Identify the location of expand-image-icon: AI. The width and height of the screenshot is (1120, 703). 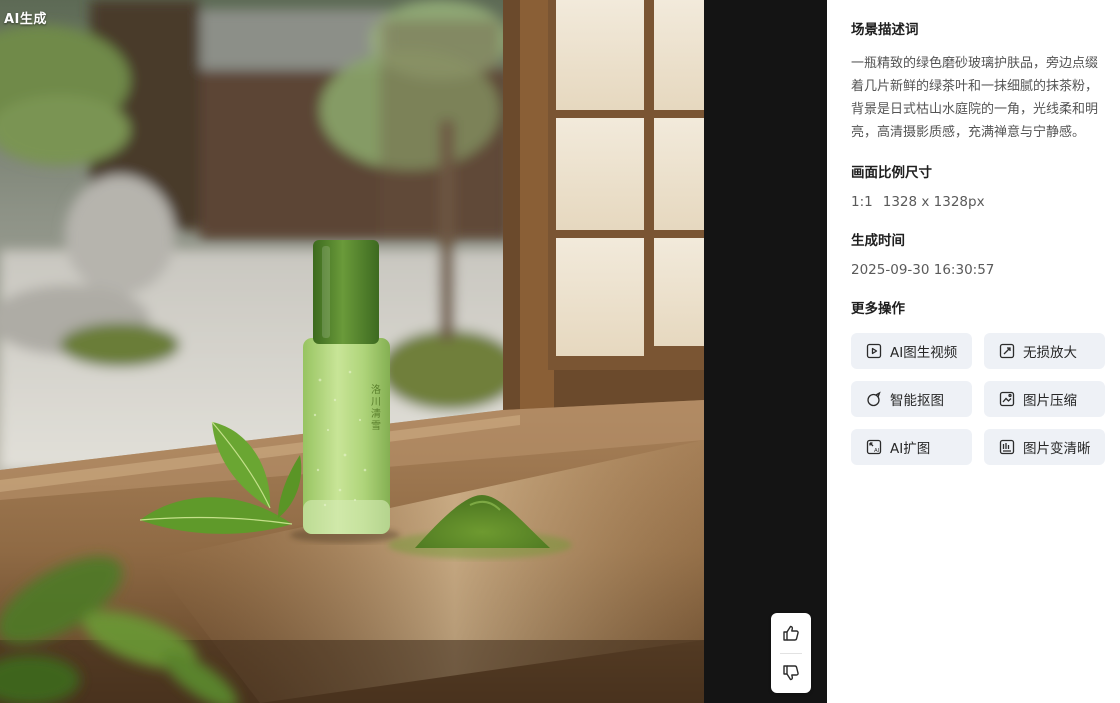
(874, 447).